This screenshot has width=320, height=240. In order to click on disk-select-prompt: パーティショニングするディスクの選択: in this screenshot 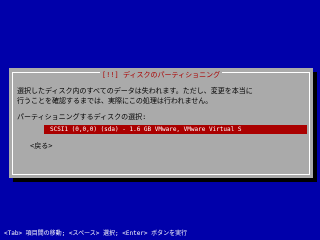, I will do `click(82, 117)`.